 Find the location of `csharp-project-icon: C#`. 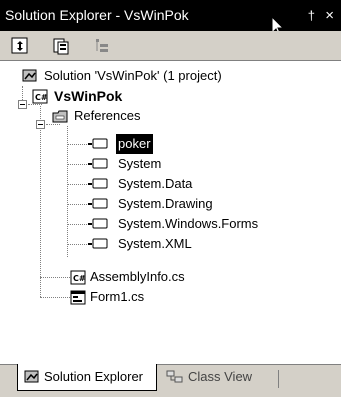

csharp-project-icon: C# is located at coordinates (40, 96).